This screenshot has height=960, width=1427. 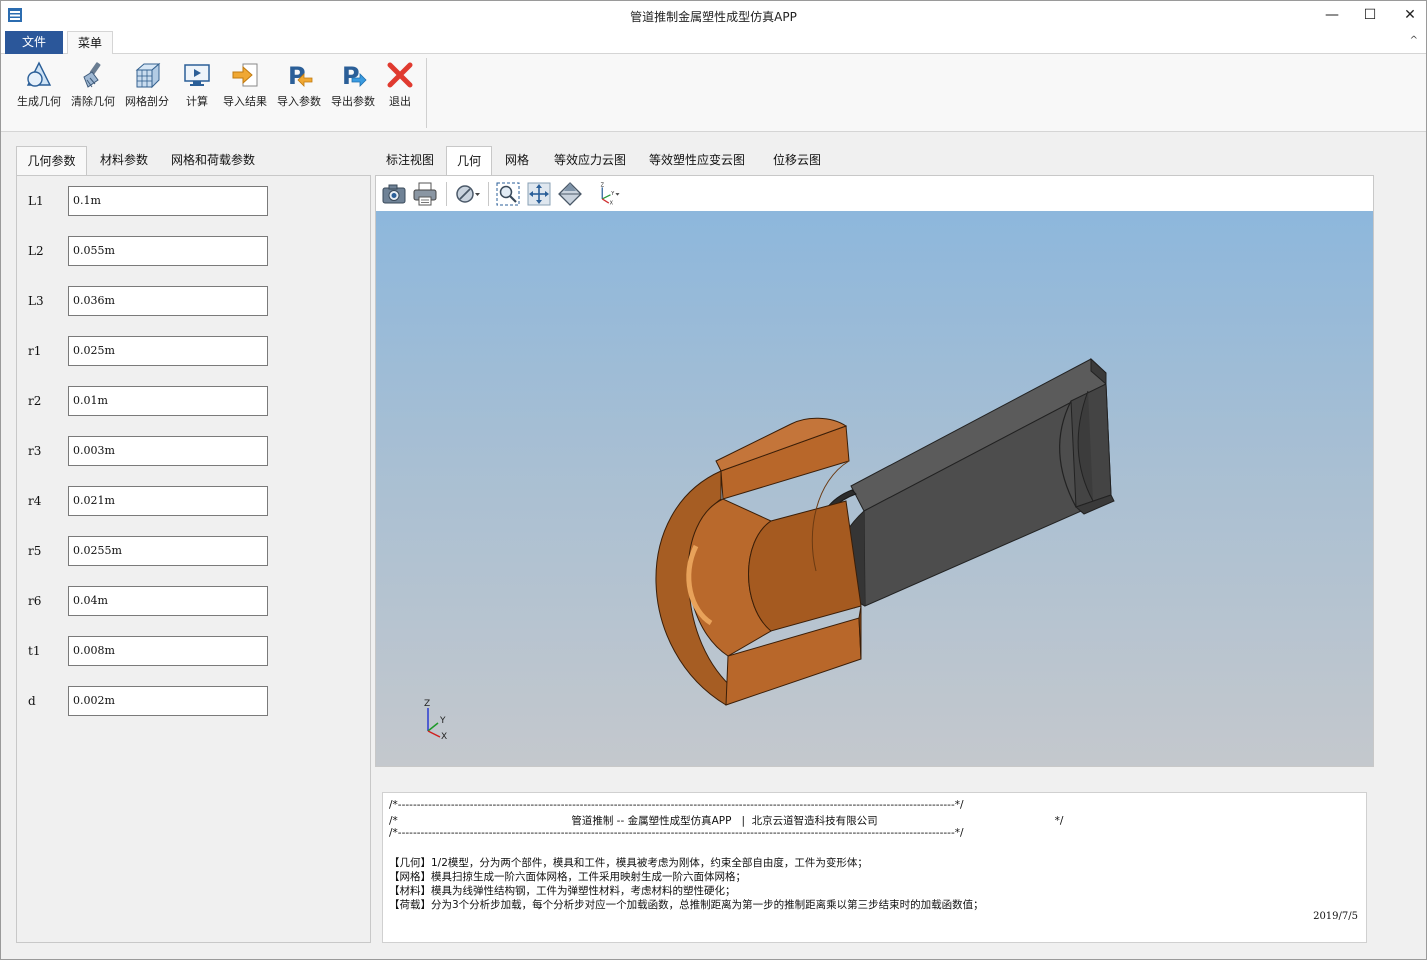 What do you see at coordinates (168, 701) in the screenshot?
I see `param-input: 0.002m` at bounding box center [168, 701].